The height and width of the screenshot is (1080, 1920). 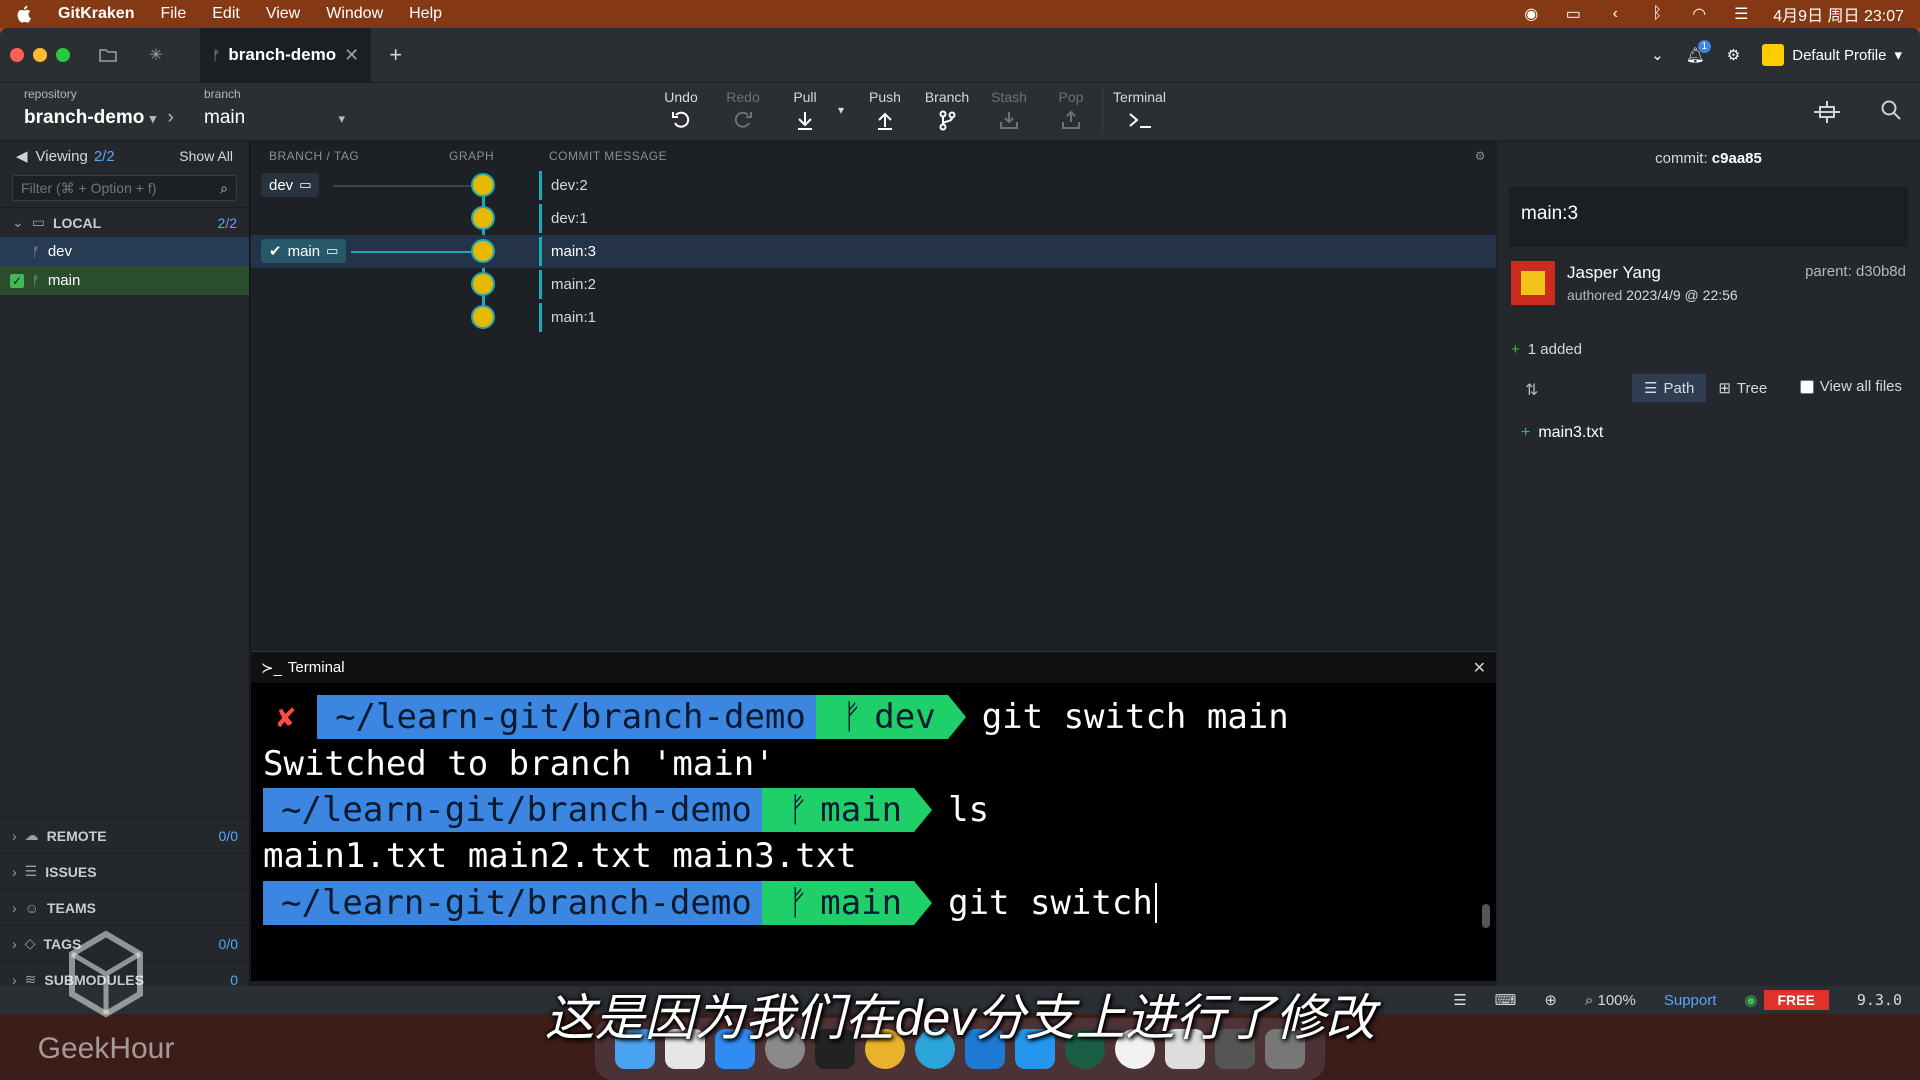 I want to click on show-all-button: Show All, so click(x=206, y=156).